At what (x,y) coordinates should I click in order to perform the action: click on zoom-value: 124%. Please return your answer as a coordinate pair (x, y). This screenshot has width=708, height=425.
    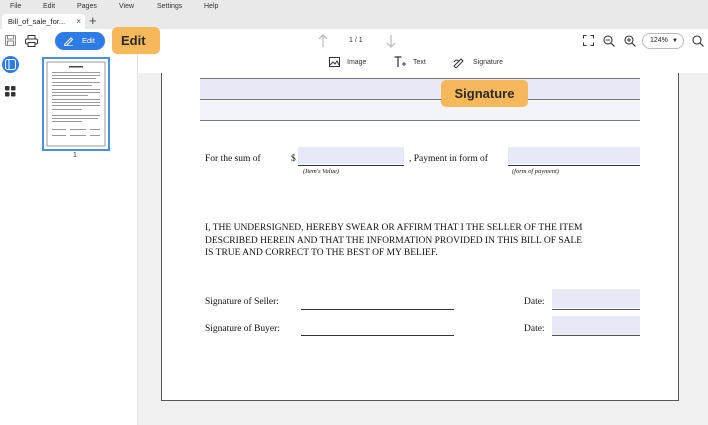
    Looking at the image, I should click on (659, 40).